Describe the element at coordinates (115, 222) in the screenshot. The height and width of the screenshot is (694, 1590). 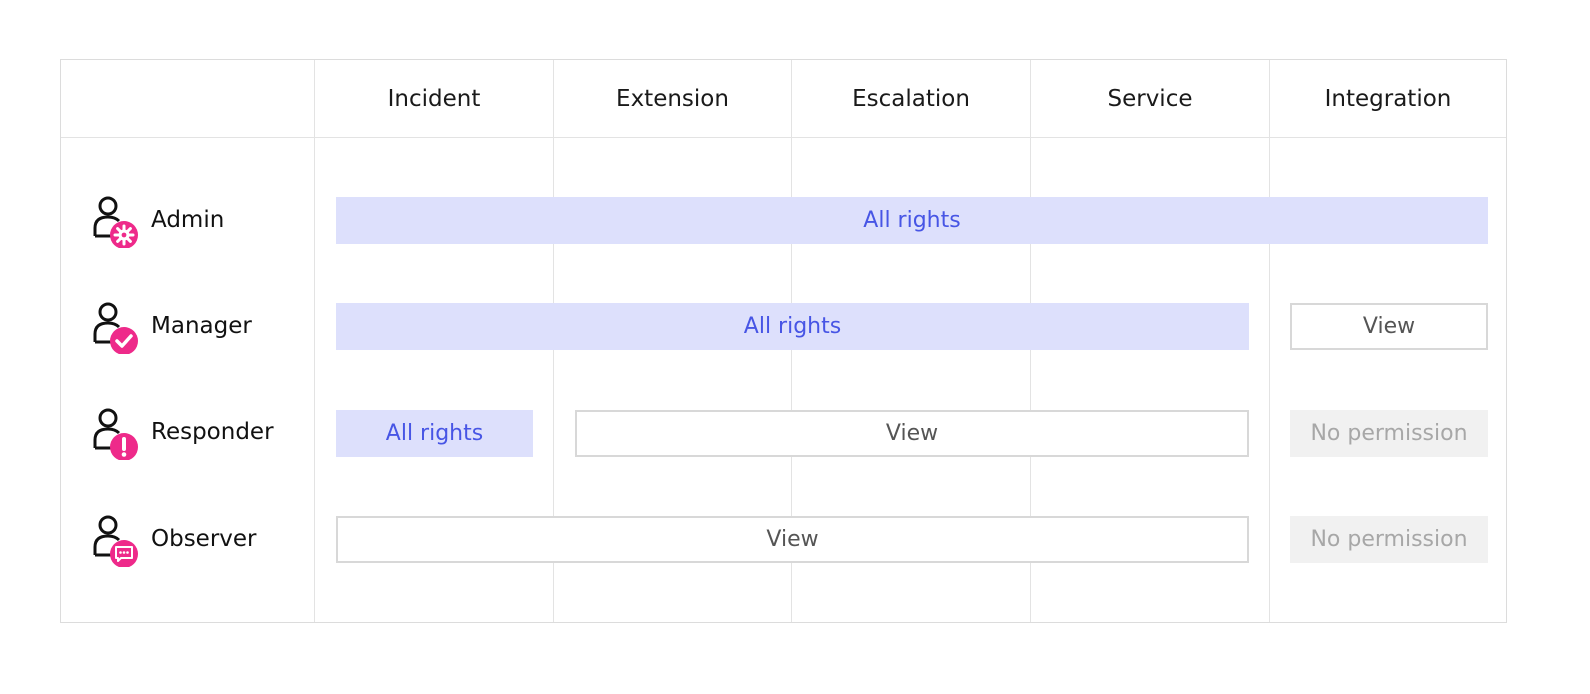
I see `user-gear-icon` at that location.